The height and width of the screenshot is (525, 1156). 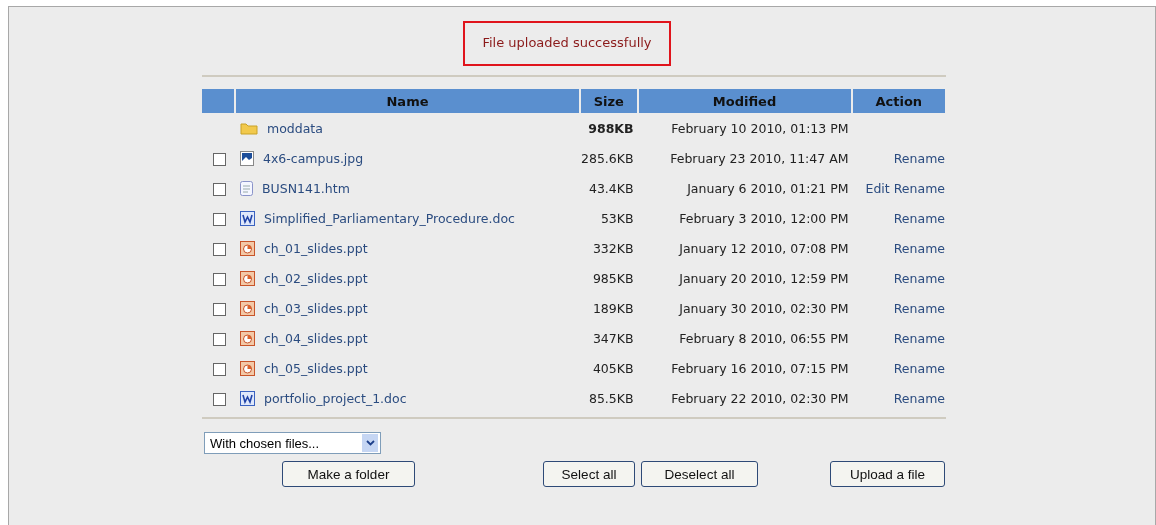 What do you see at coordinates (764, 218) in the screenshot?
I see `table-cell-text: February 3 2010, 12:00 PM` at bounding box center [764, 218].